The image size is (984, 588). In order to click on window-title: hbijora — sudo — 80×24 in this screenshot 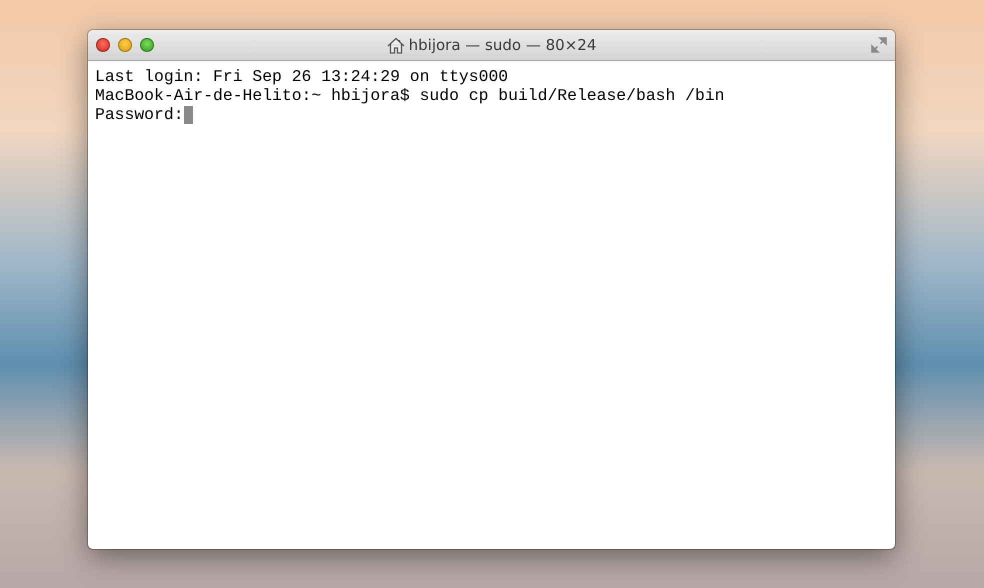, I will do `click(502, 45)`.